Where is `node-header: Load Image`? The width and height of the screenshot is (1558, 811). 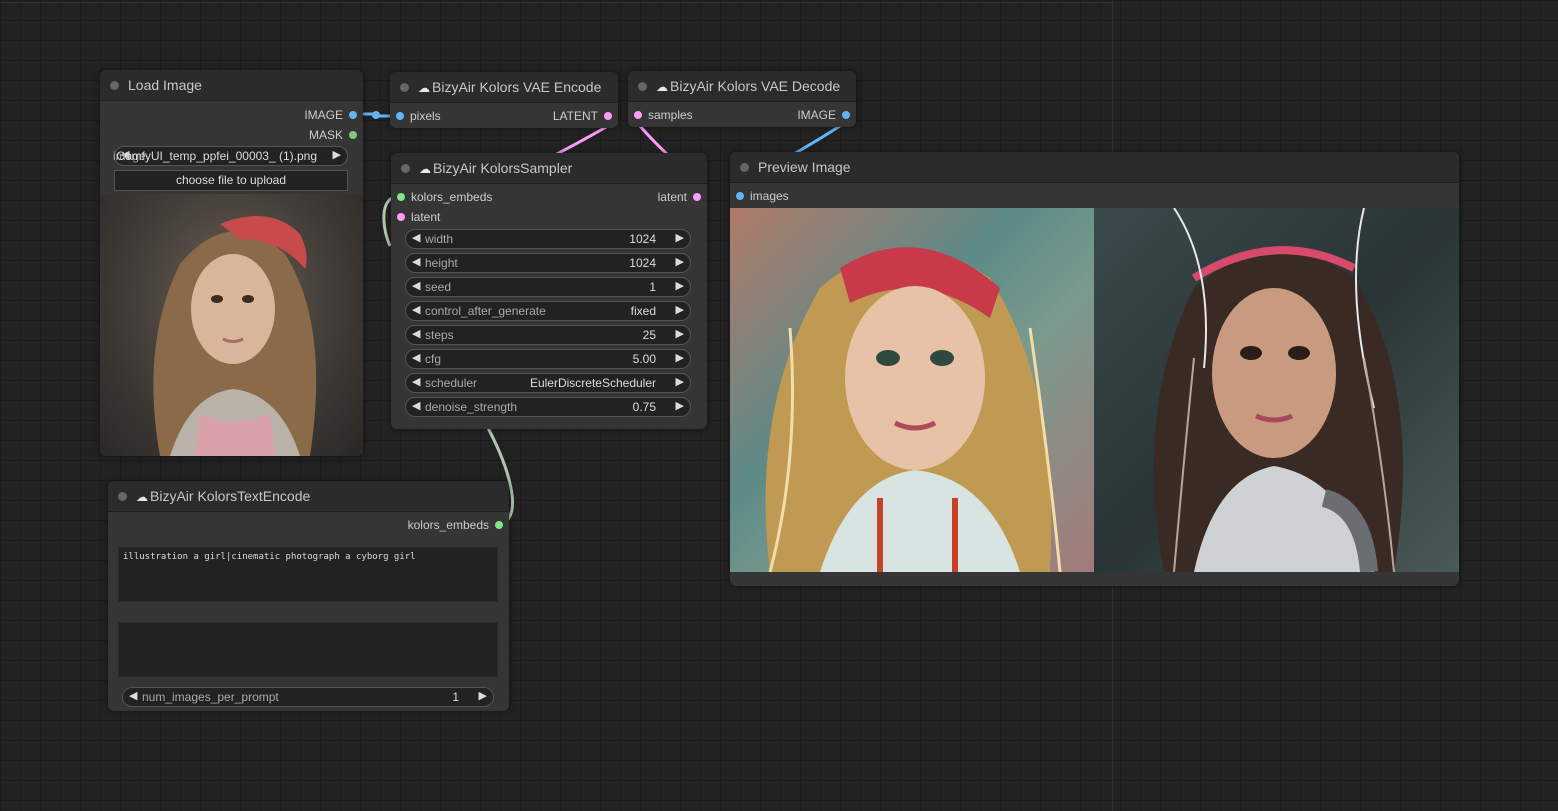 node-header: Load Image is located at coordinates (231, 85).